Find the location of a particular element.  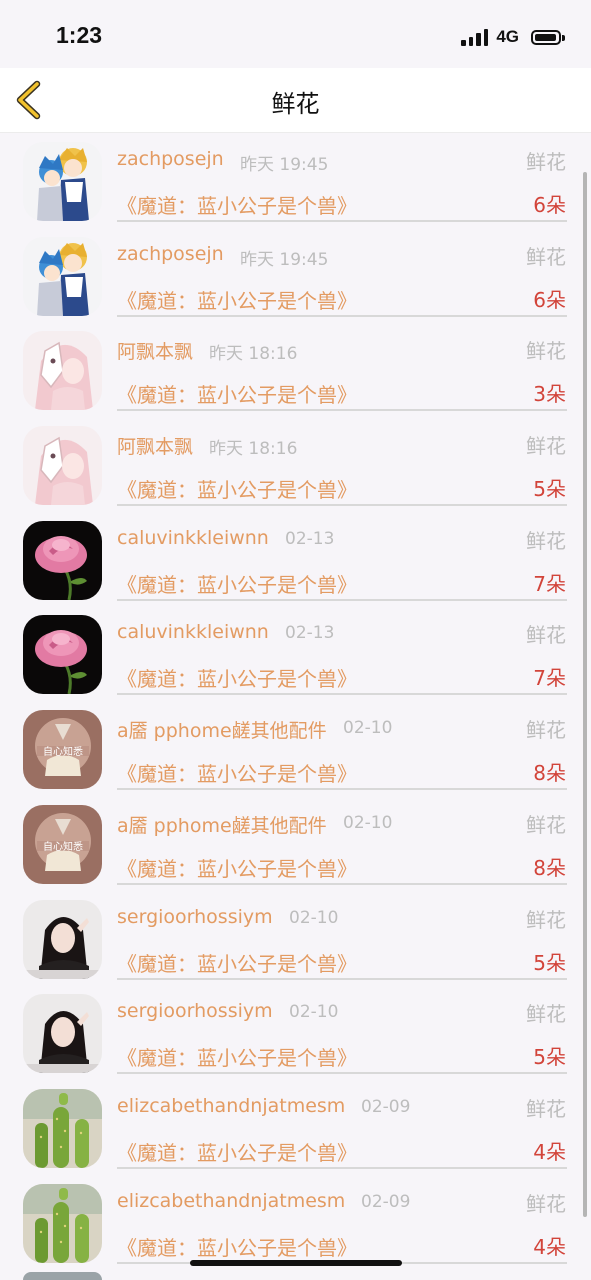

gift-count: 6朵 is located at coordinates (549, 299).